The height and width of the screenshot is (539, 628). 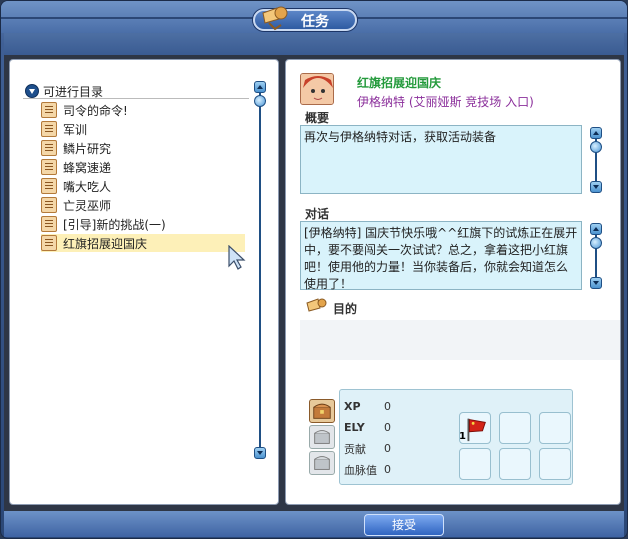 What do you see at coordinates (345, 309) in the screenshot?
I see `objective-label: 目的` at bounding box center [345, 309].